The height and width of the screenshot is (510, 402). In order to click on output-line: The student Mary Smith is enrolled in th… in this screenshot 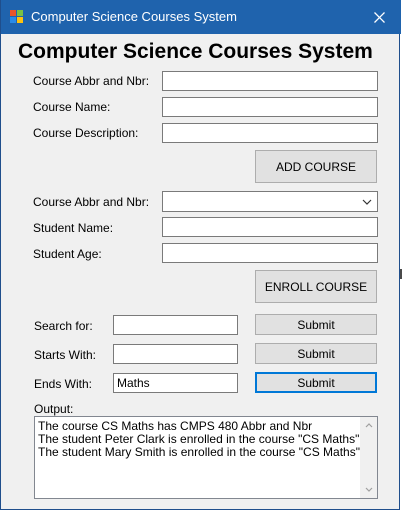, I will do `click(199, 452)`.